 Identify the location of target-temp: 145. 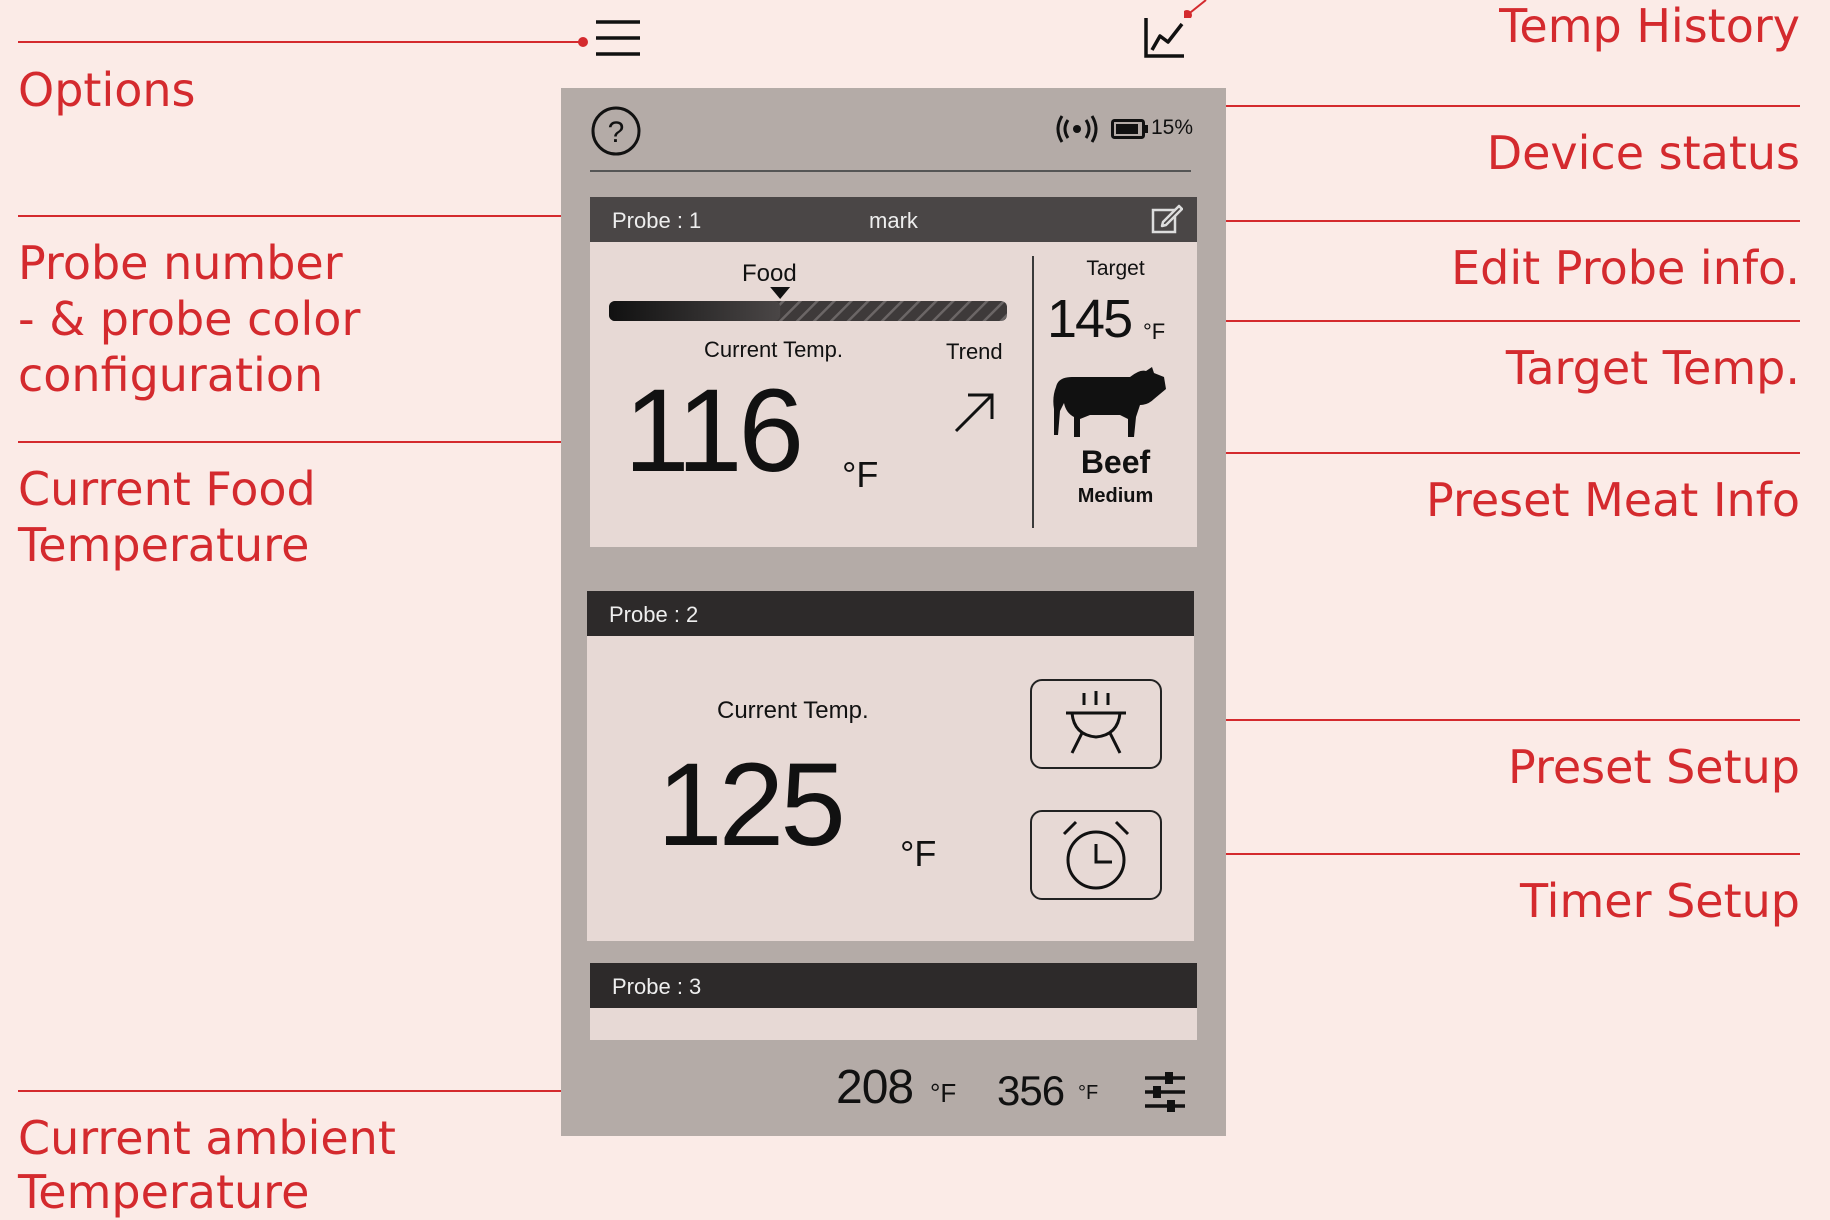
(1090, 319).